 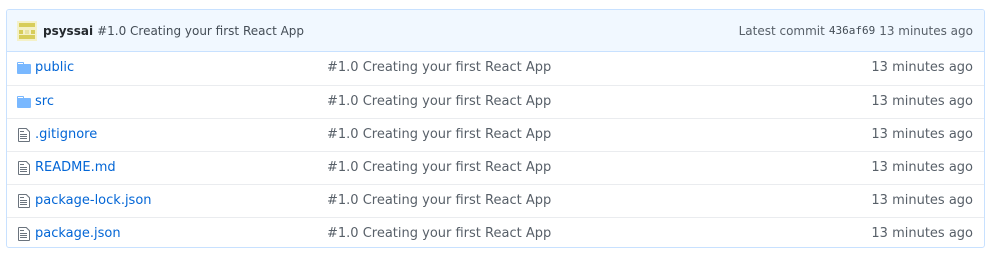 What do you see at coordinates (926, 30) in the screenshot?
I see `commit-age: 13 minutes ago` at bounding box center [926, 30].